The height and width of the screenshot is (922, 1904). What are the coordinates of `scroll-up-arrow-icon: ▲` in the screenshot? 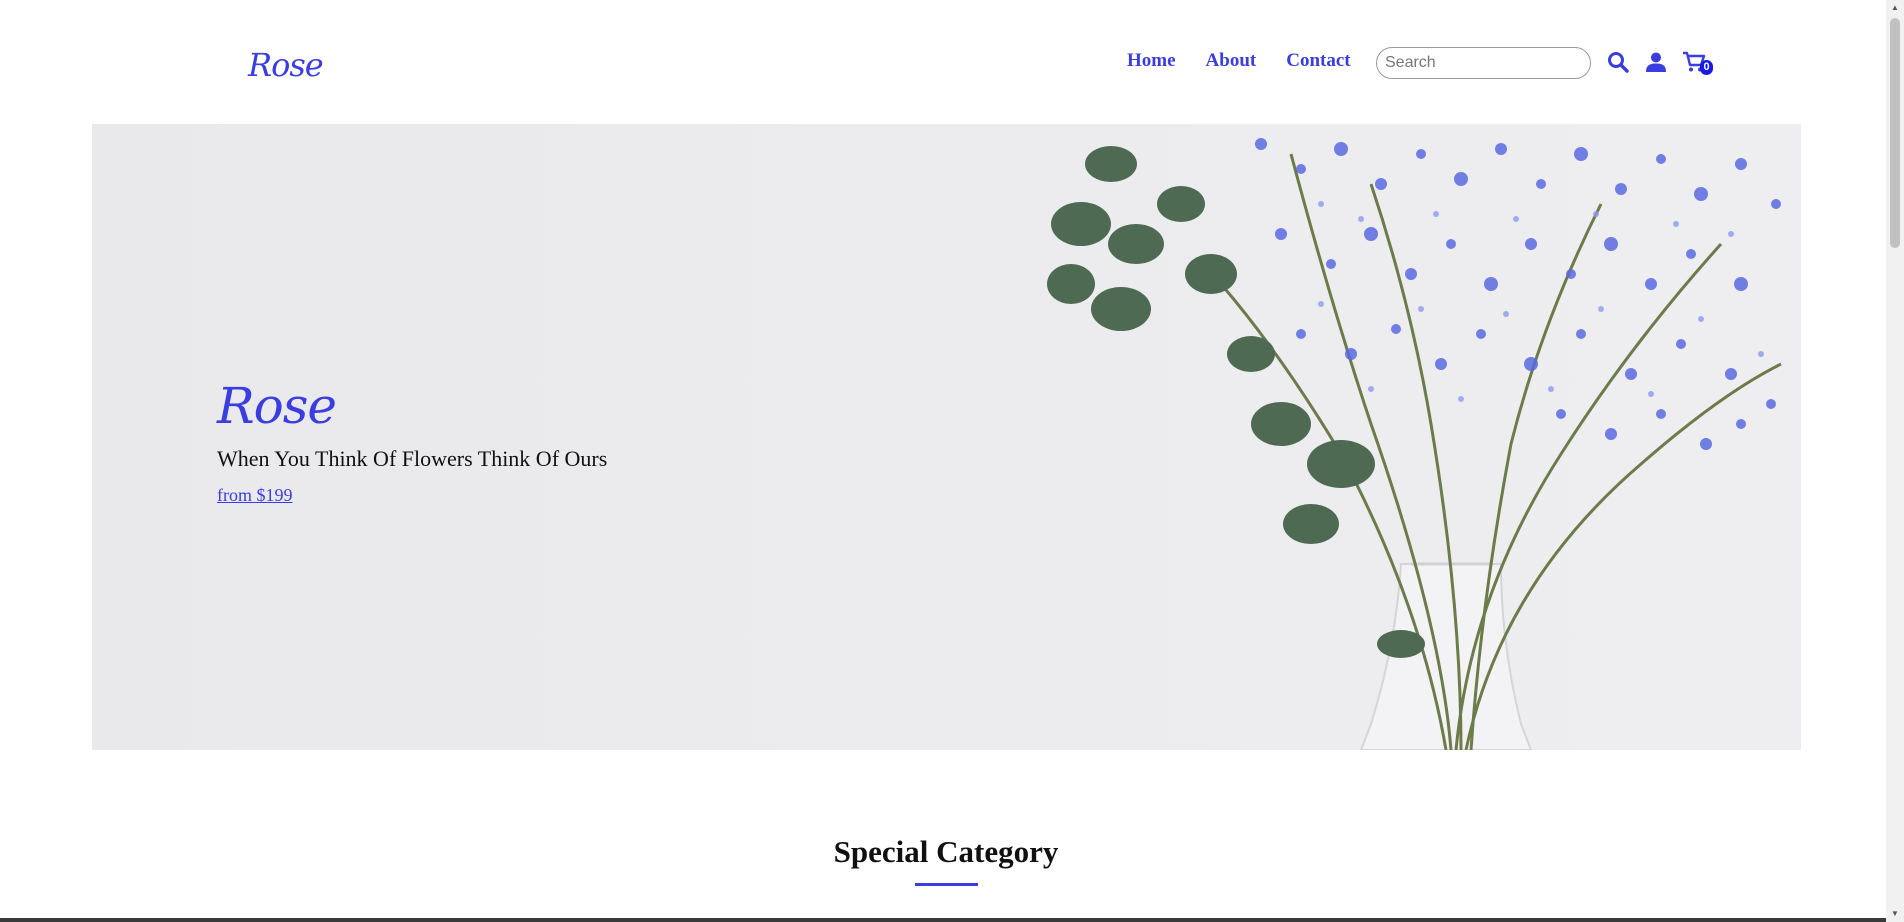 It's located at (1895, 8).